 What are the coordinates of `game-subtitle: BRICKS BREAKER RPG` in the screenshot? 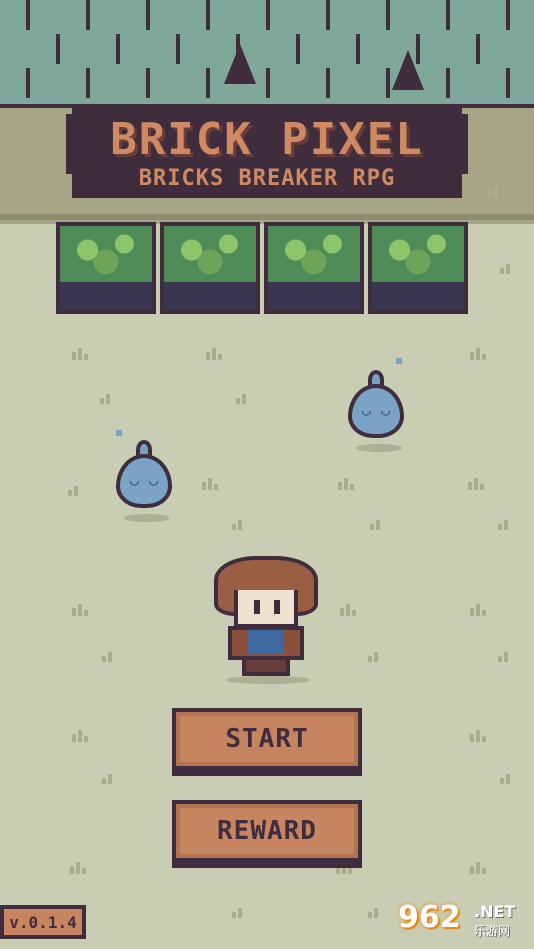 It's located at (267, 178).